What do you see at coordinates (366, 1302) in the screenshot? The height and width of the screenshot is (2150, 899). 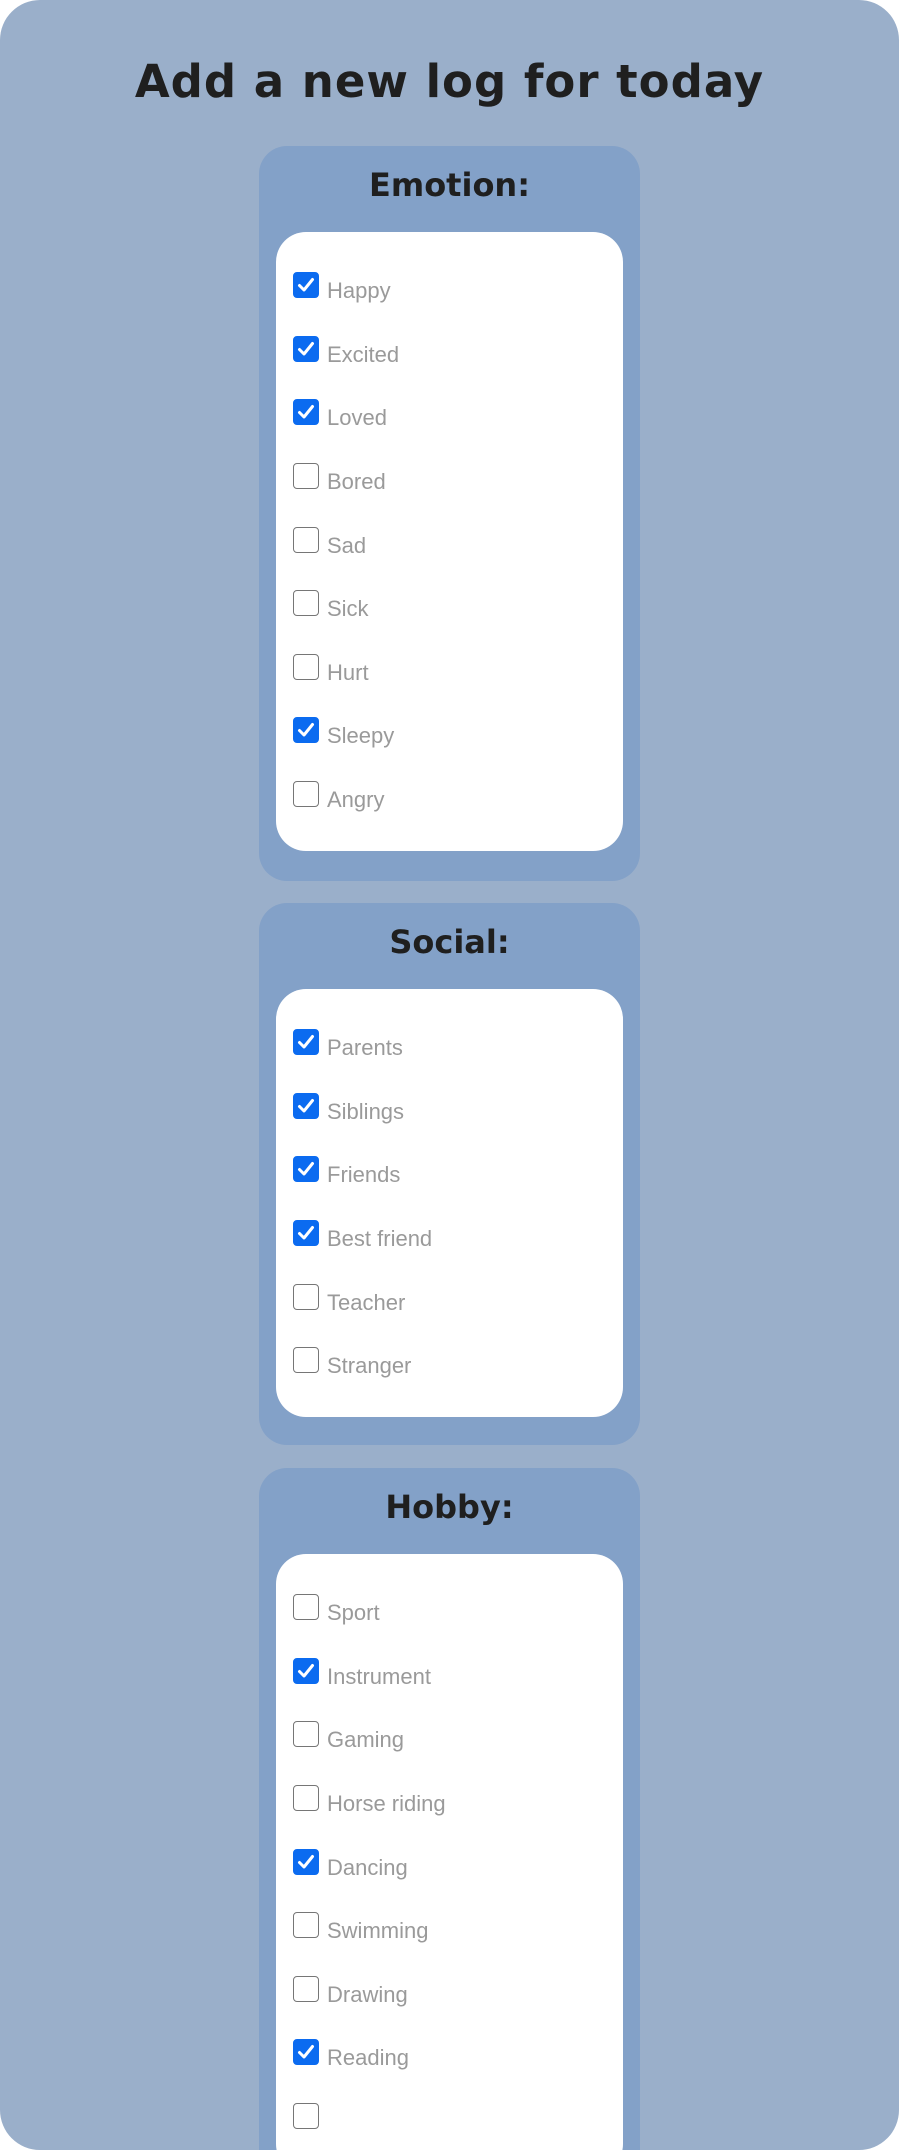 I see `option-label: Teacher` at bounding box center [366, 1302].